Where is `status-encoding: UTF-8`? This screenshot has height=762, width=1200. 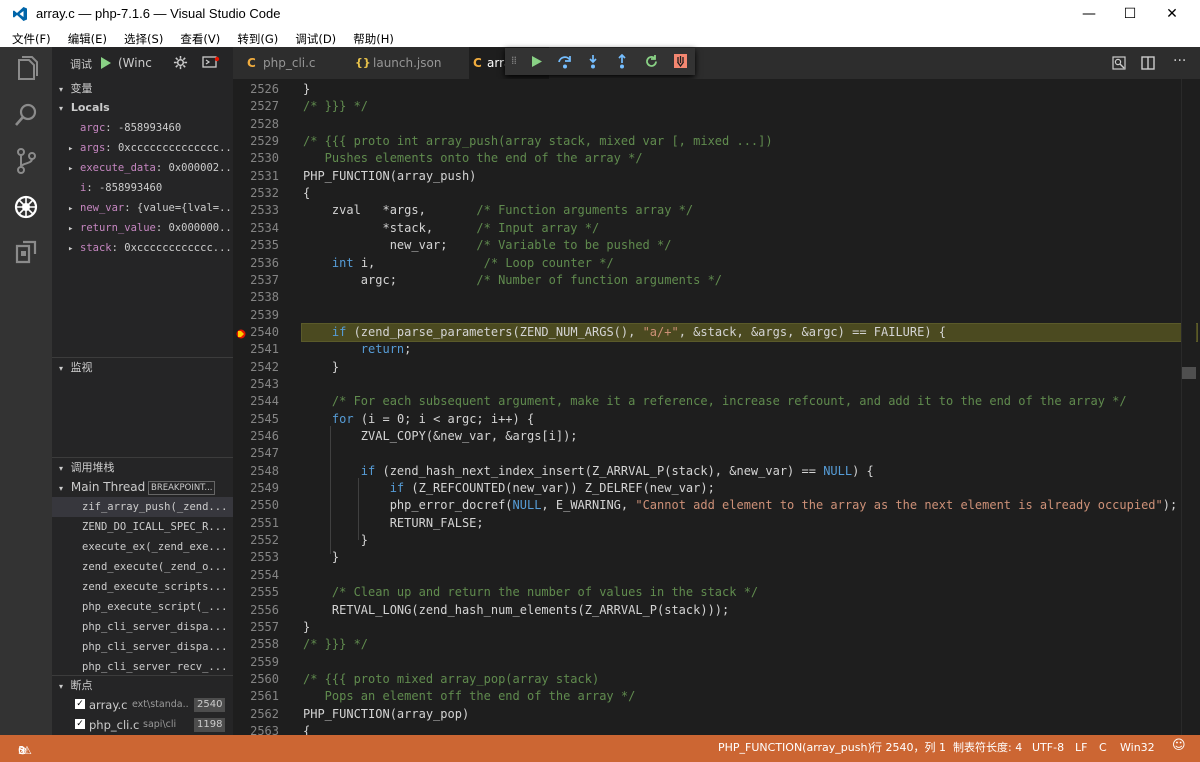 status-encoding: UTF-8 is located at coordinates (1048, 748).